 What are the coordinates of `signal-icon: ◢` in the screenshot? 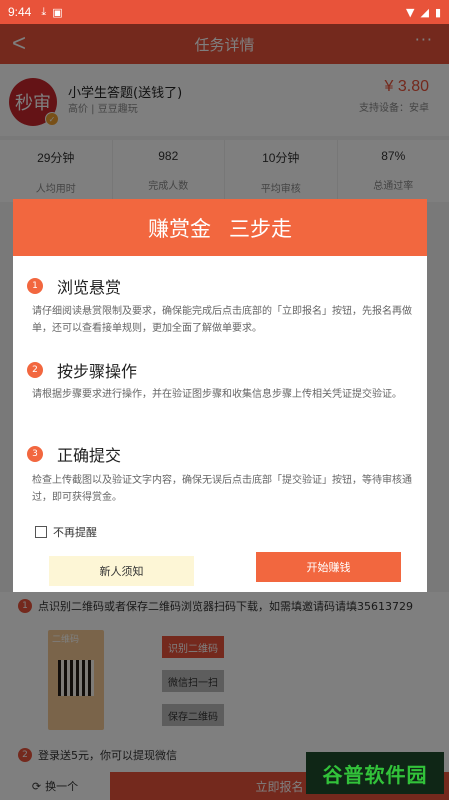 It's located at (424, 12).